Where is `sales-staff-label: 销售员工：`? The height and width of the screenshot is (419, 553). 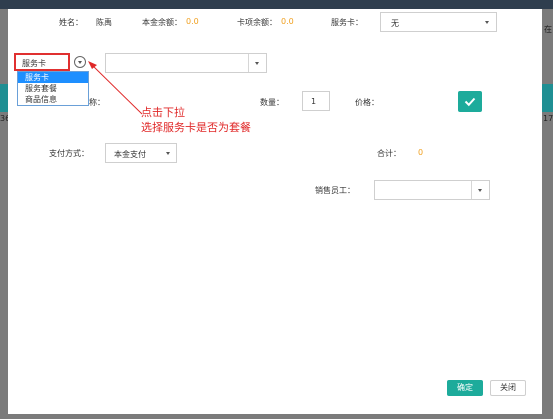 sales-staff-label: 销售员工： is located at coordinates (335, 190).